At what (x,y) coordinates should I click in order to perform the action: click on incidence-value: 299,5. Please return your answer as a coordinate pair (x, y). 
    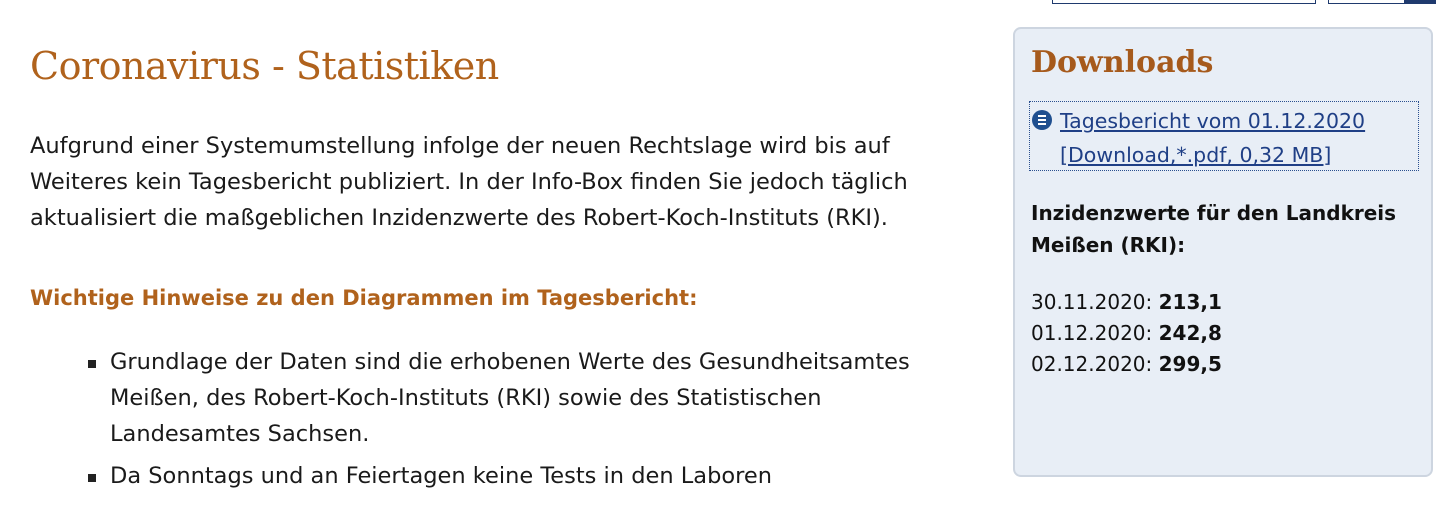
    Looking at the image, I should click on (1190, 364).